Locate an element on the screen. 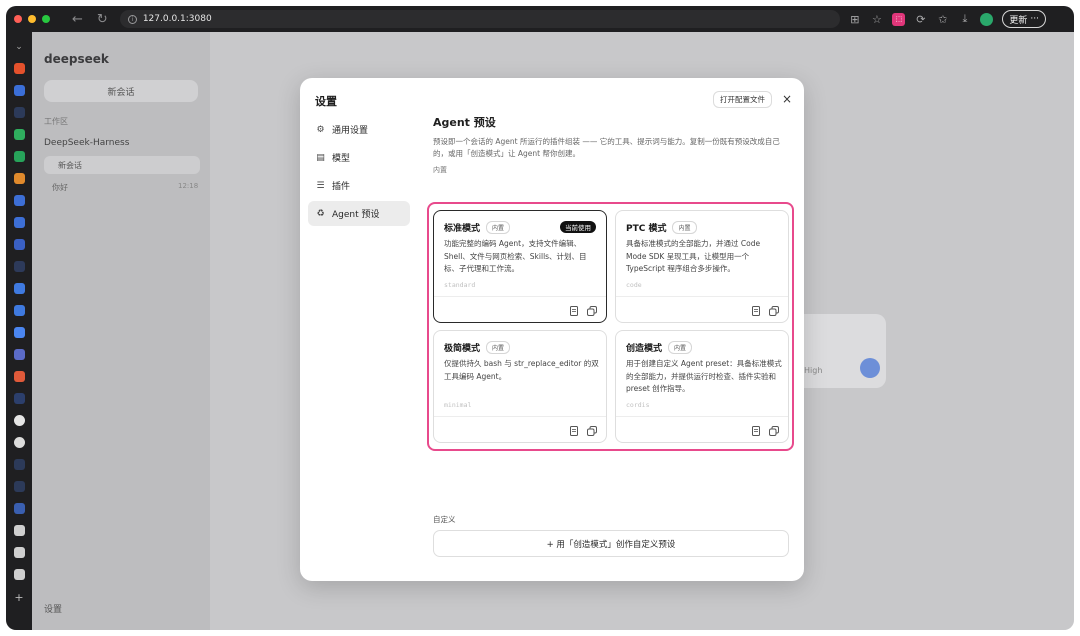 The image size is (1080, 636). sliders-icon: ☰ is located at coordinates (320, 185).